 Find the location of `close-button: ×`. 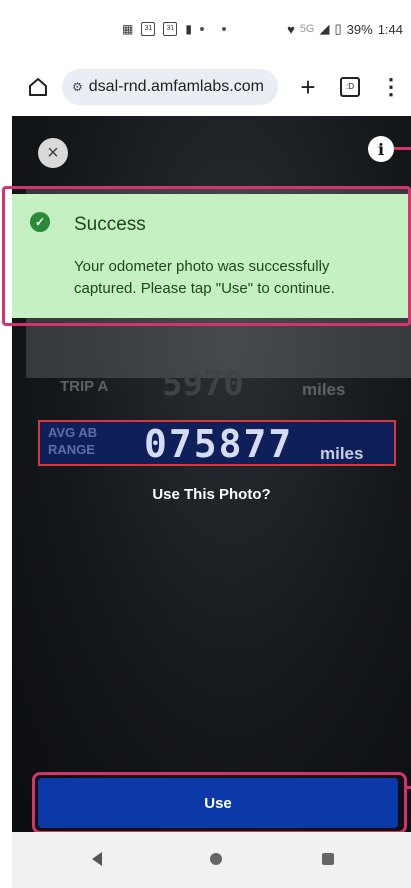

close-button: × is located at coordinates (53, 153).